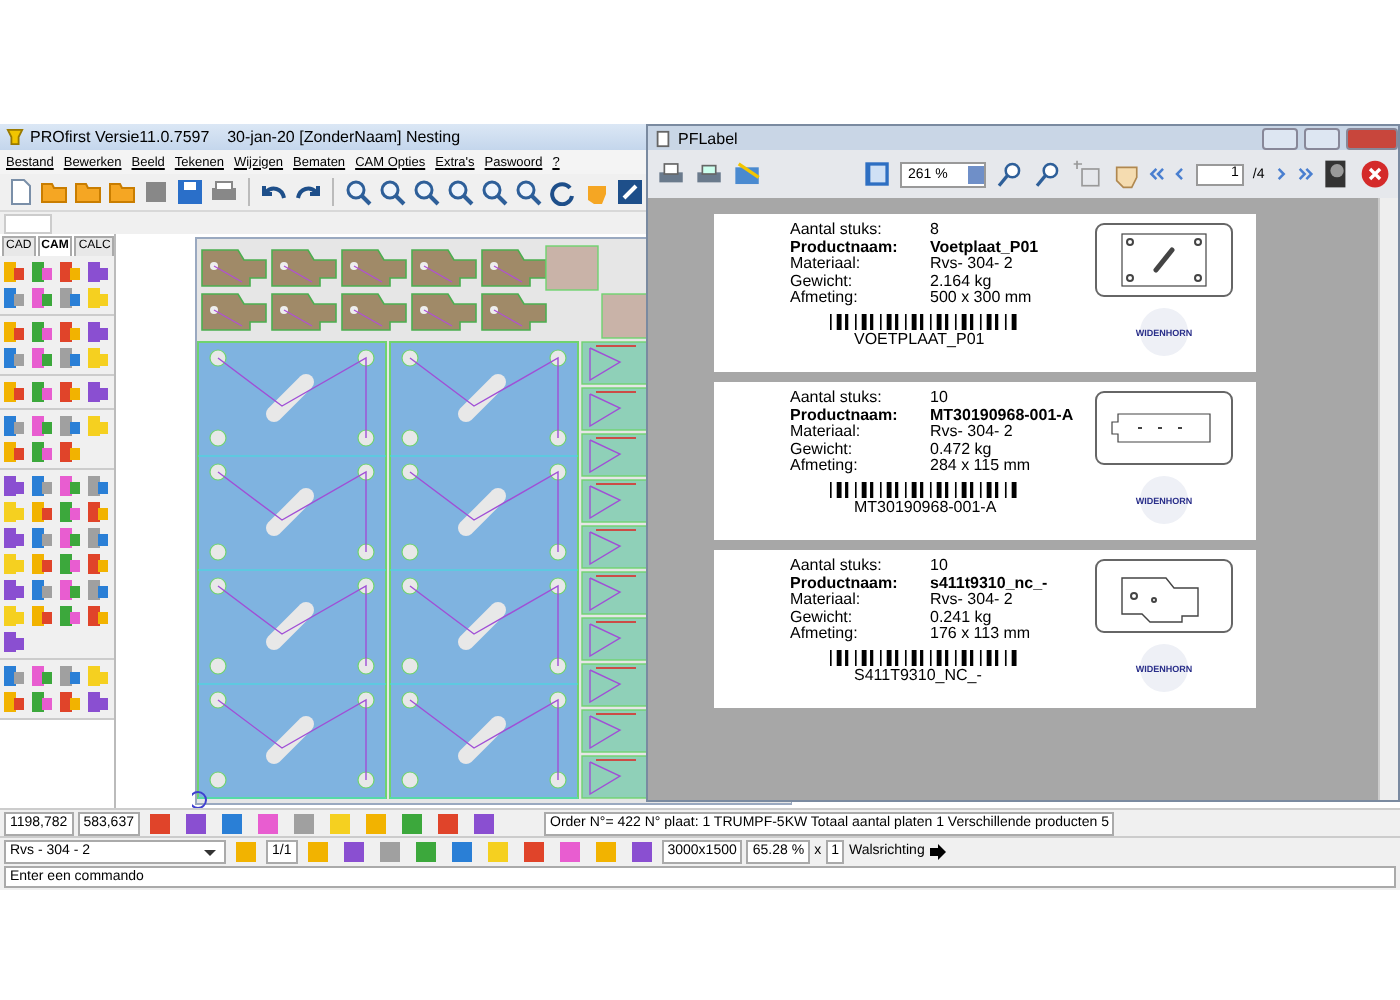 The image size is (1400, 1000). What do you see at coordinates (708, 138) in the screenshot?
I see `window-title: PFLabel` at bounding box center [708, 138].